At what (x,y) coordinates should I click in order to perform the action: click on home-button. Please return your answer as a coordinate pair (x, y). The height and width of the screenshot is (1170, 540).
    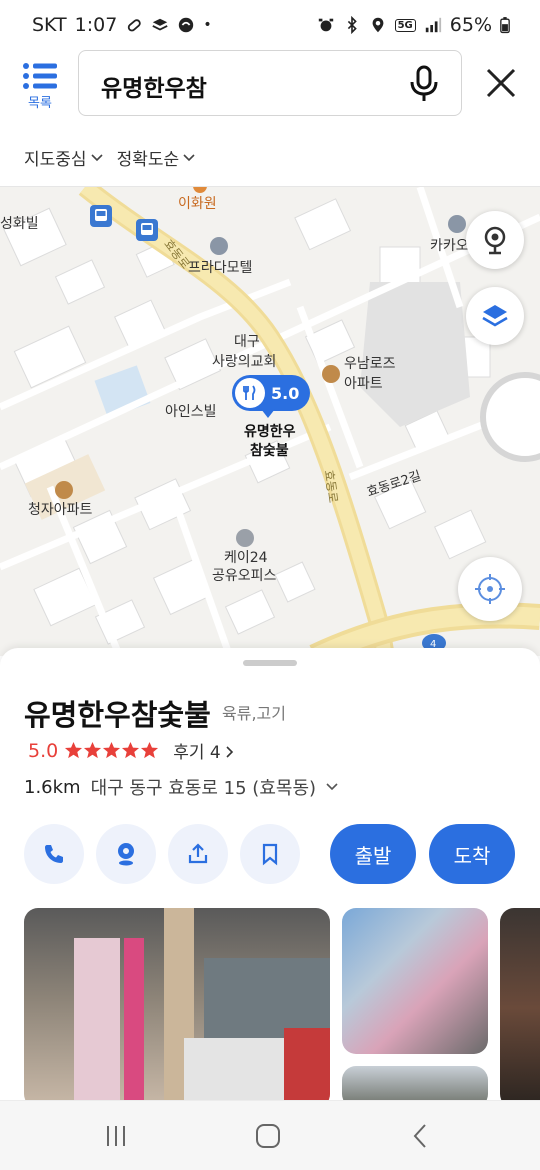
    Looking at the image, I should click on (268, 1136).